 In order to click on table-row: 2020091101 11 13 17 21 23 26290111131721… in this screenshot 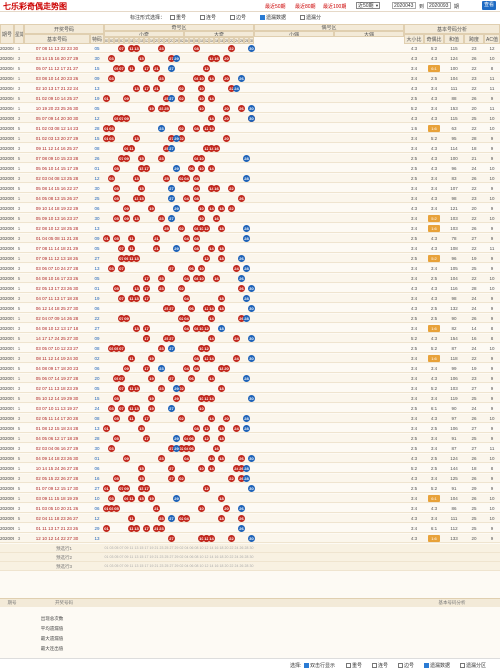, I will do `click(250, 528)`.